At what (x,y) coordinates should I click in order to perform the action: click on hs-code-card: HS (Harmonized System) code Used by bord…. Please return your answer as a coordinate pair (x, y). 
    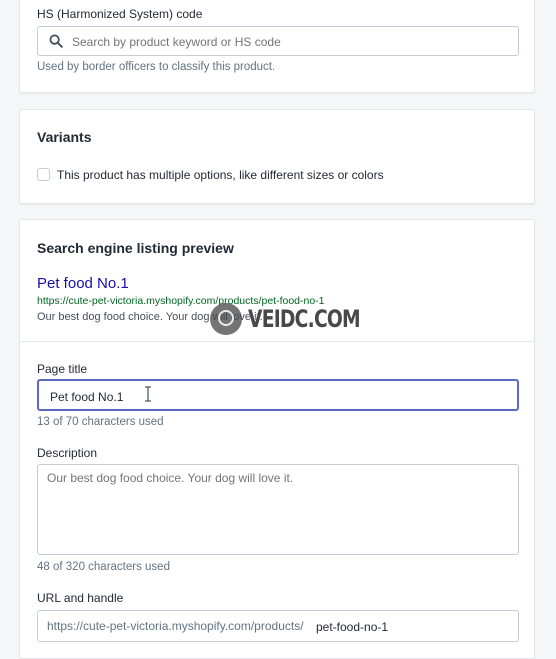
    Looking at the image, I should click on (277, 46).